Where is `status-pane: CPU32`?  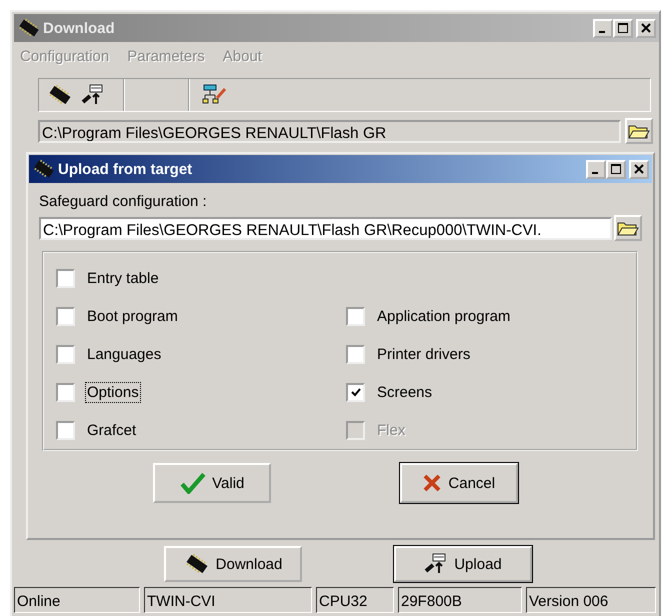
status-pane: CPU32 is located at coordinates (355, 600).